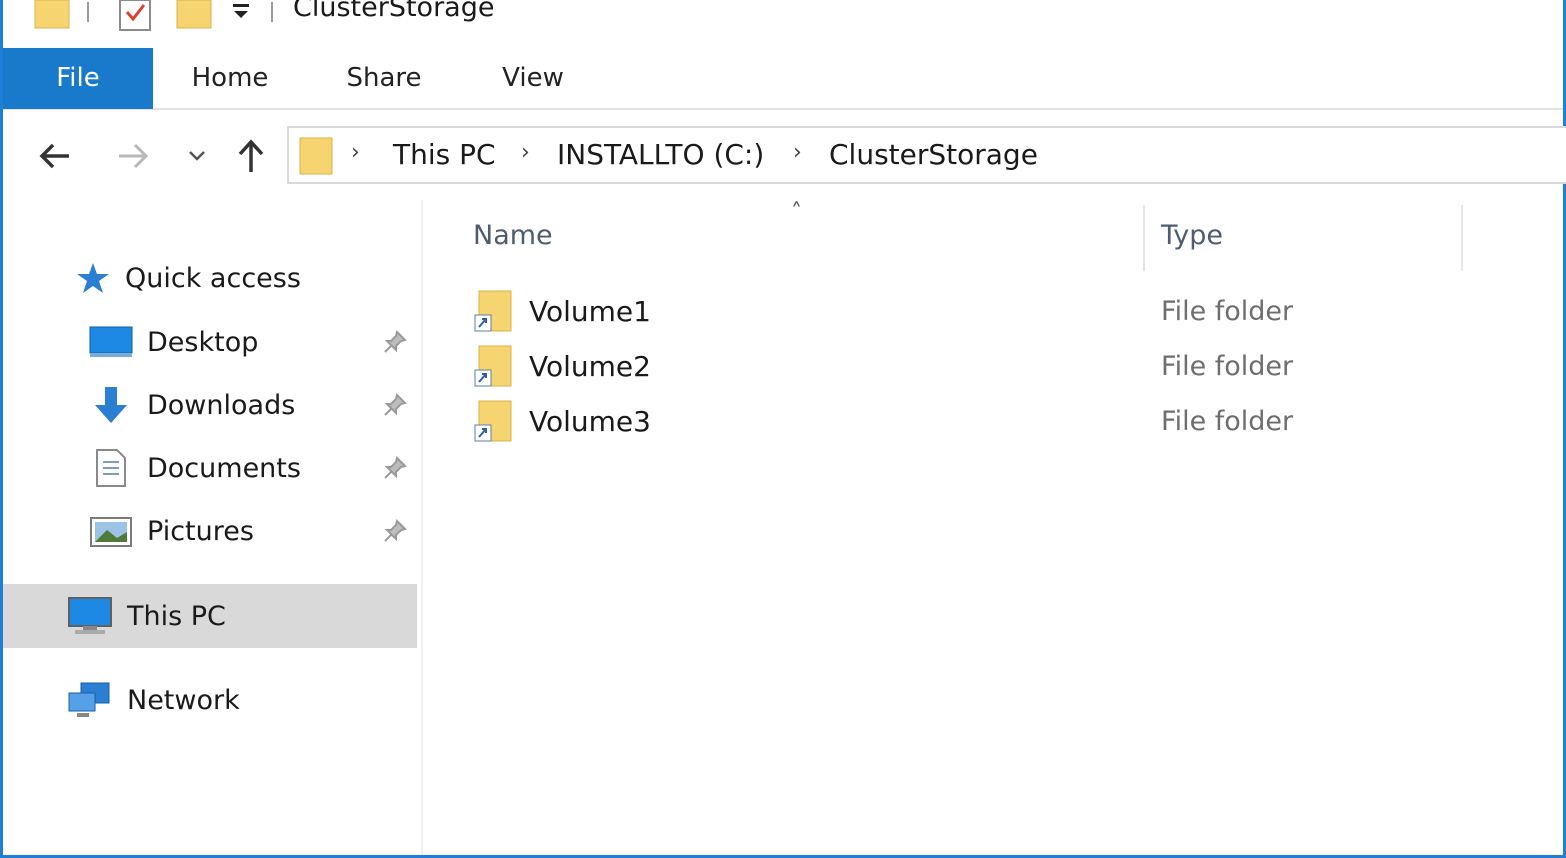 The height and width of the screenshot is (858, 1566). I want to click on sort-ascending-icon: ˄, so click(796, 212).